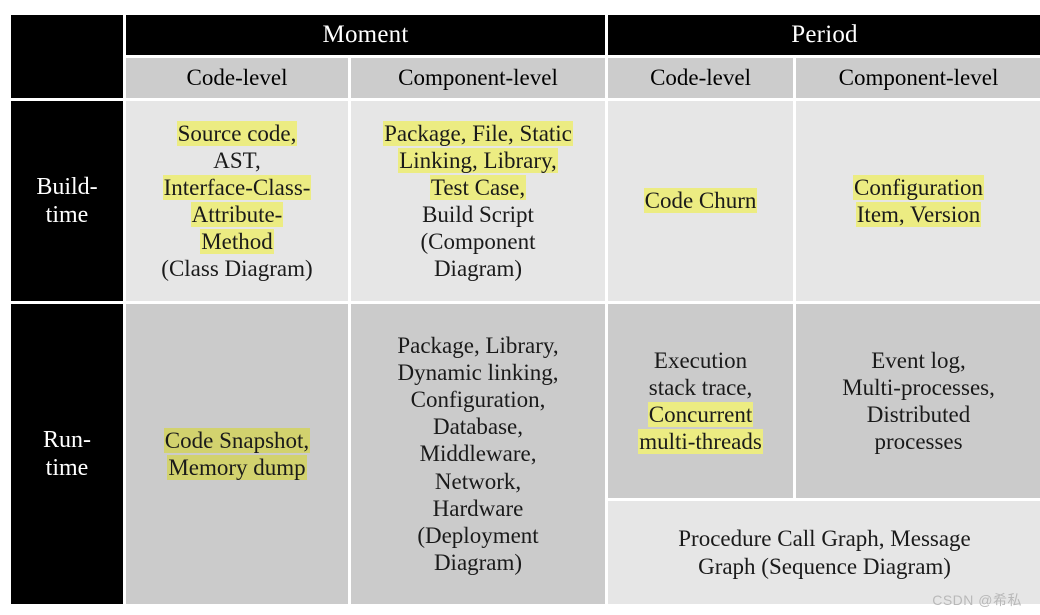  Describe the element at coordinates (918, 387) in the screenshot. I see `cell-text-line: Multi-processes,` at that location.